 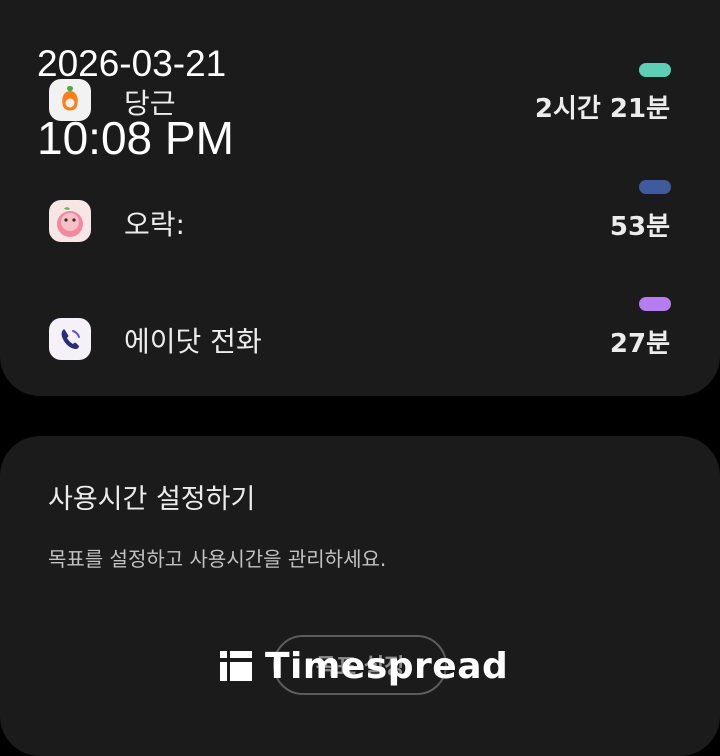 I want to click on watermark: Timespread, so click(x=364, y=666).